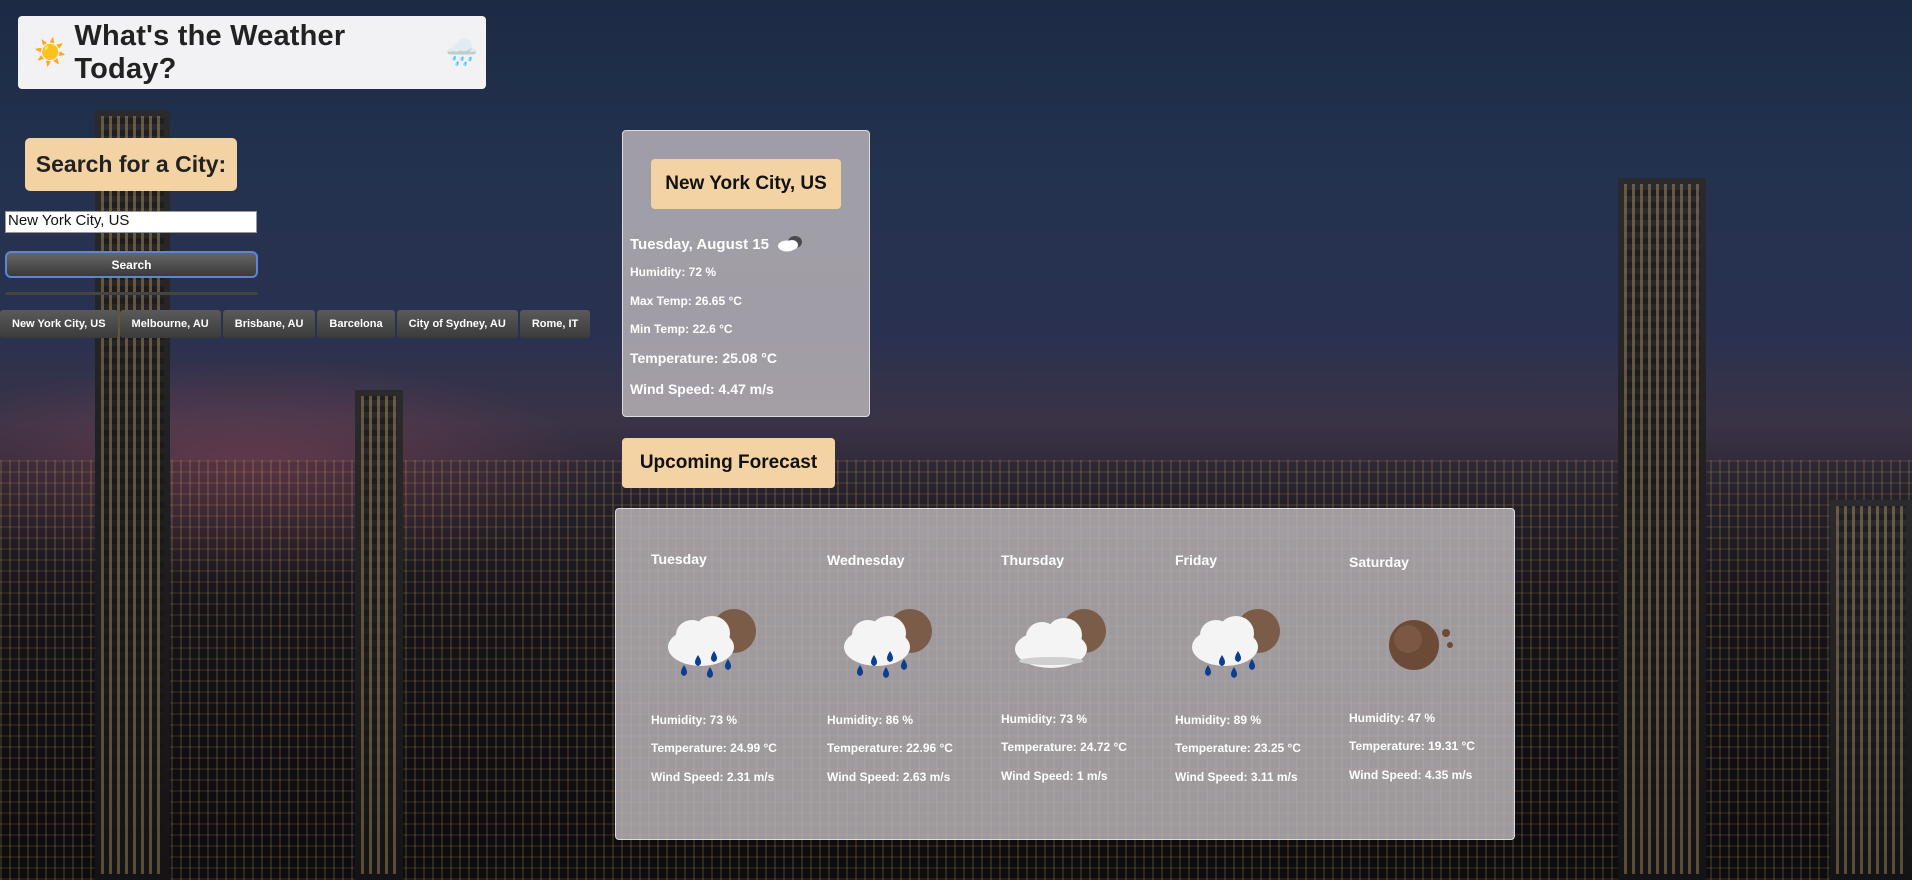 The image size is (1912, 880). What do you see at coordinates (50, 52) in the screenshot?
I see `sun-icon: ☀️` at bounding box center [50, 52].